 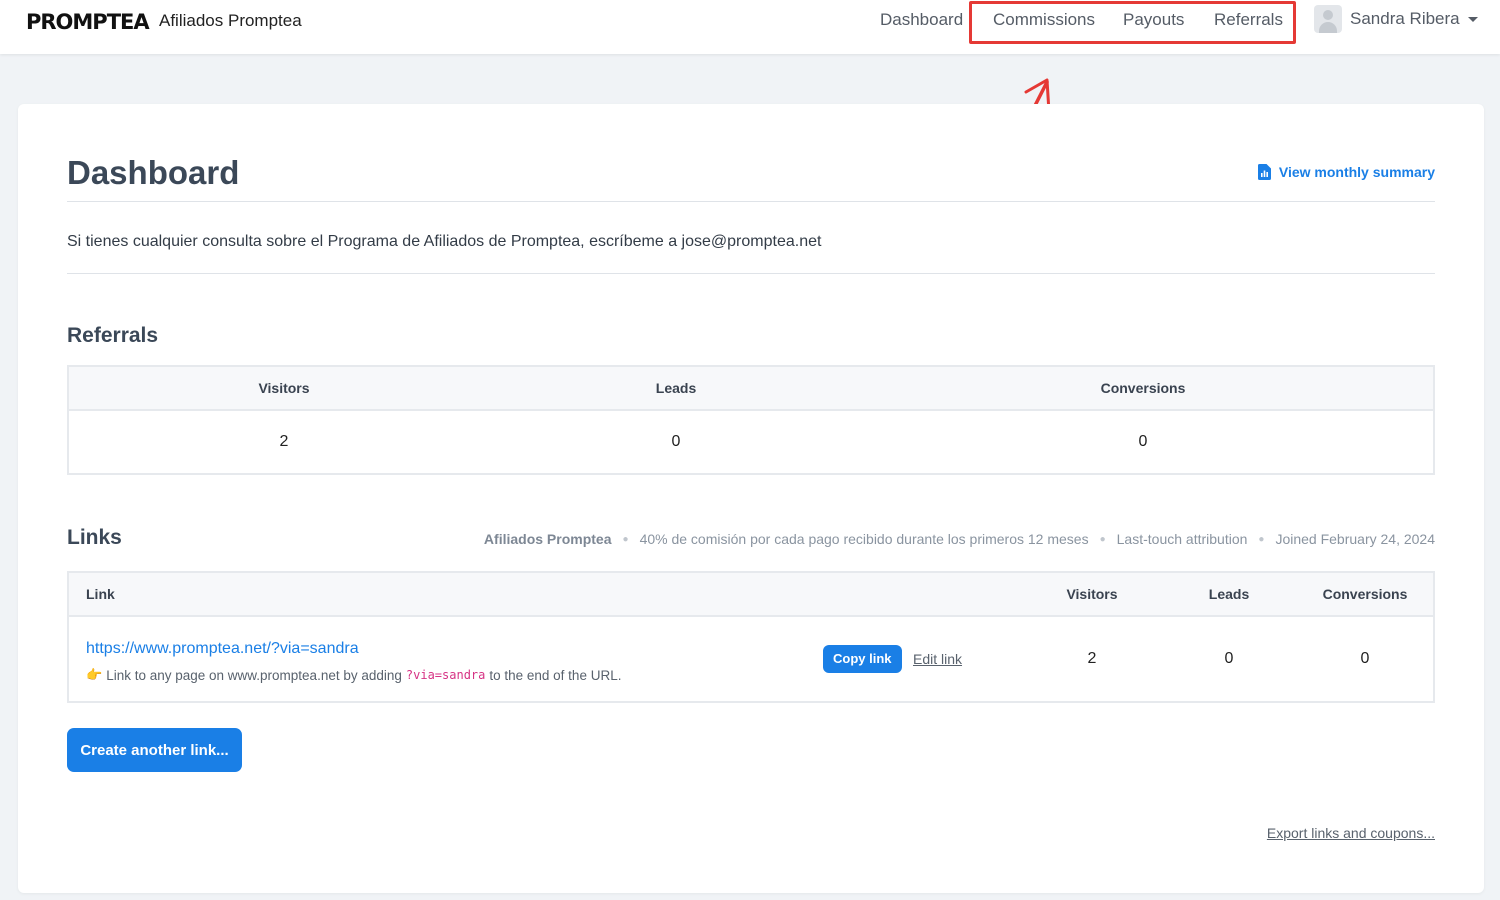 I want to click on links-header-visitors: Visitors, so click(x=1092, y=594).